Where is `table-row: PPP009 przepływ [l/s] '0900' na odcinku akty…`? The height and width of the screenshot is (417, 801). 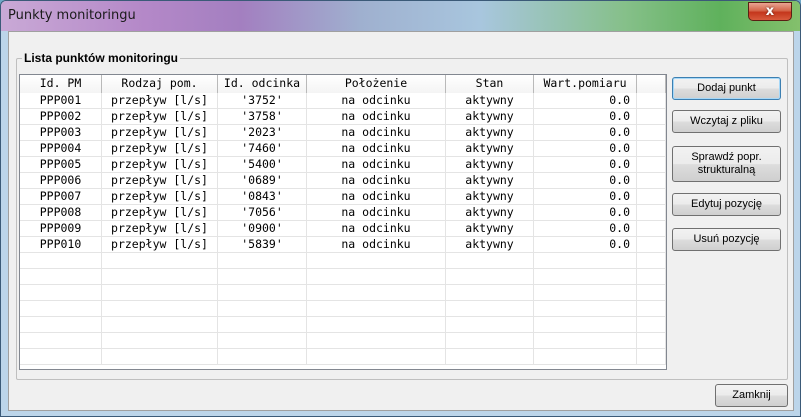 table-row: PPP009 przepływ [l/s] '0900' na odcinku akty… is located at coordinates (343, 229).